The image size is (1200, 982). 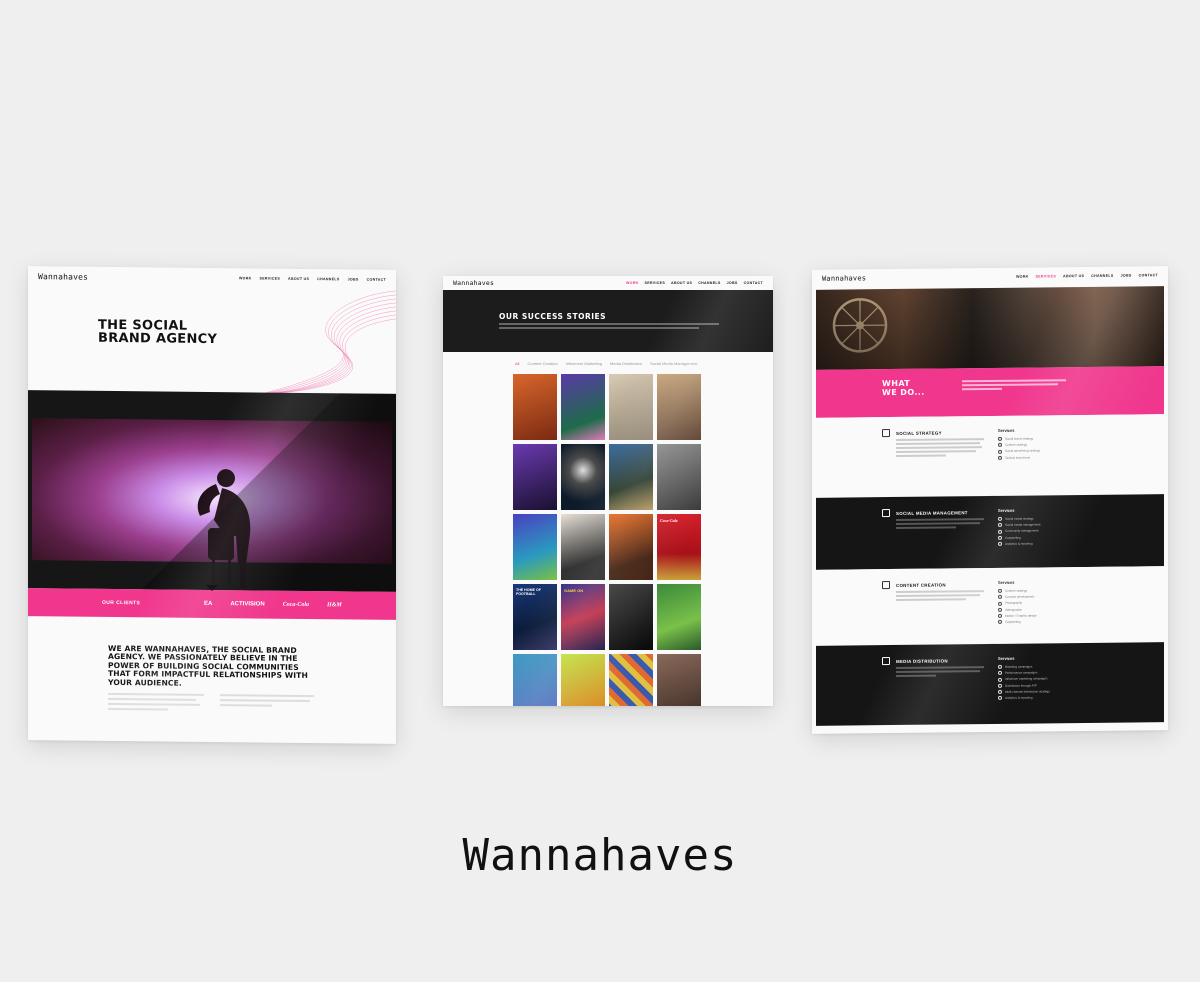 What do you see at coordinates (919, 433) in the screenshot?
I see `service-title: SOCIAL STRATEGY` at bounding box center [919, 433].